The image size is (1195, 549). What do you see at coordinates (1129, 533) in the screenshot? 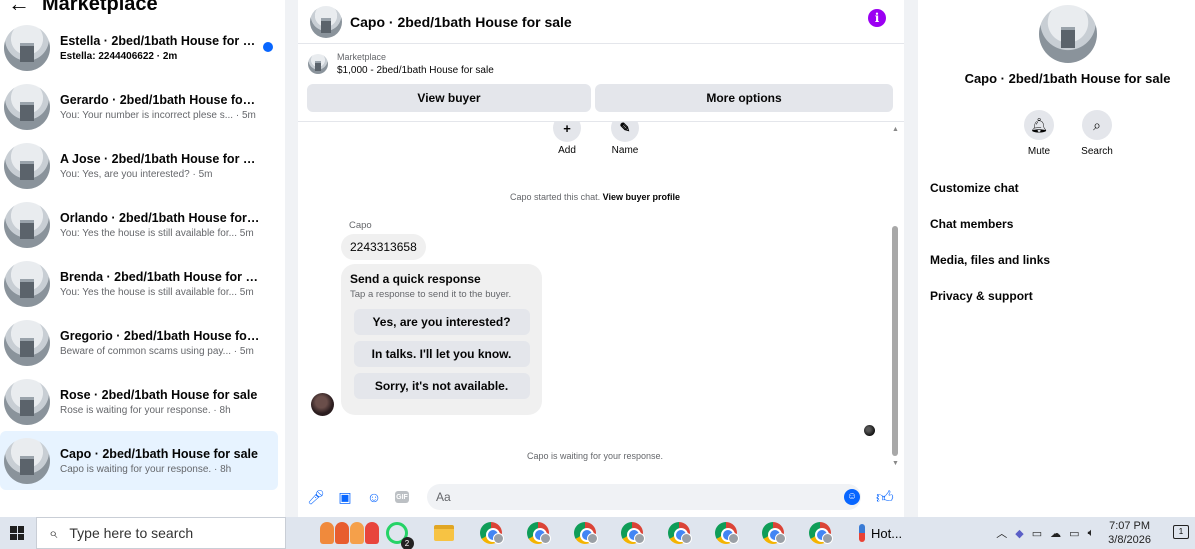
I see `clock: 7:07 PM 3/8/2026` at bounding box center [1129, 533].